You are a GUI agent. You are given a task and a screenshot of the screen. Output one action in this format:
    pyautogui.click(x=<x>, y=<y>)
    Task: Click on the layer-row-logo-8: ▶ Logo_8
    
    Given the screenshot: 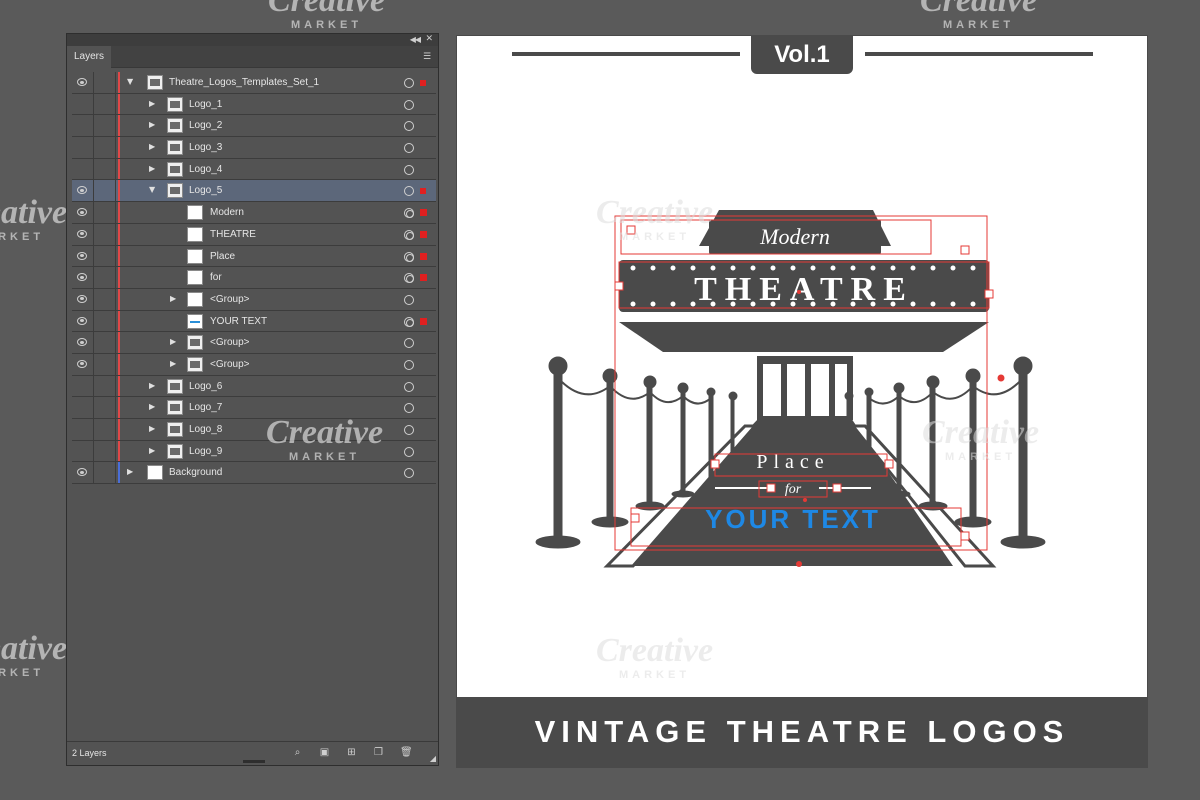 What is the action you would take?
    pyautogui.click(x=254, y=430)
    